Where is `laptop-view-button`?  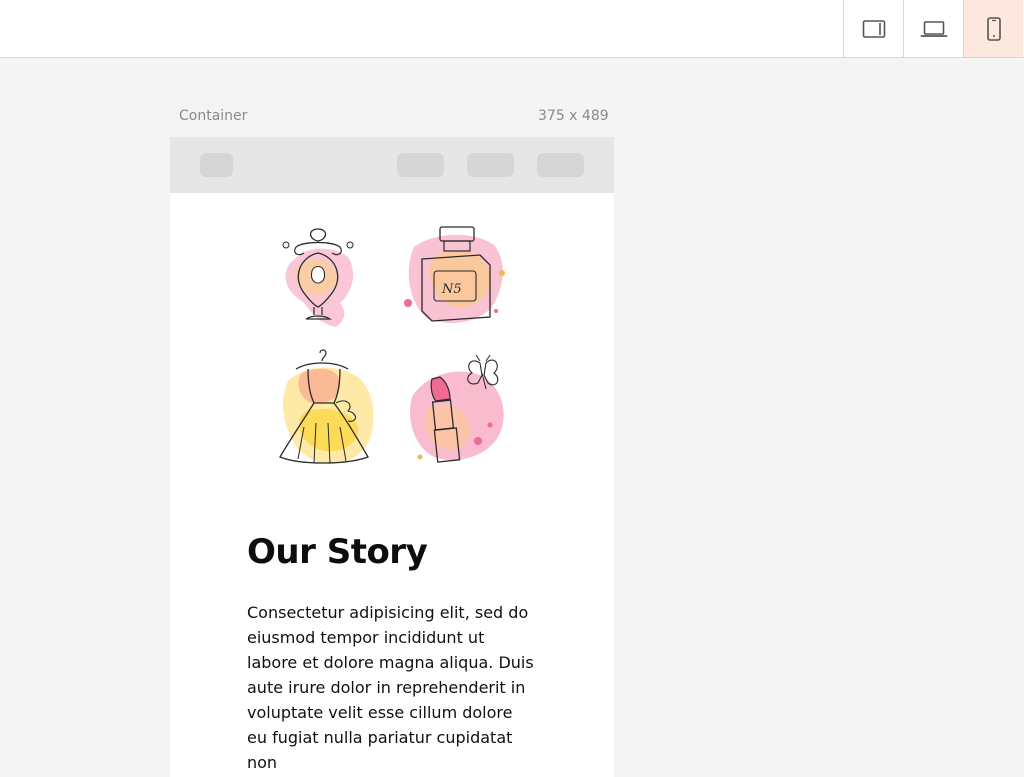
laptop-view-button is located at coordinates (933, 28).